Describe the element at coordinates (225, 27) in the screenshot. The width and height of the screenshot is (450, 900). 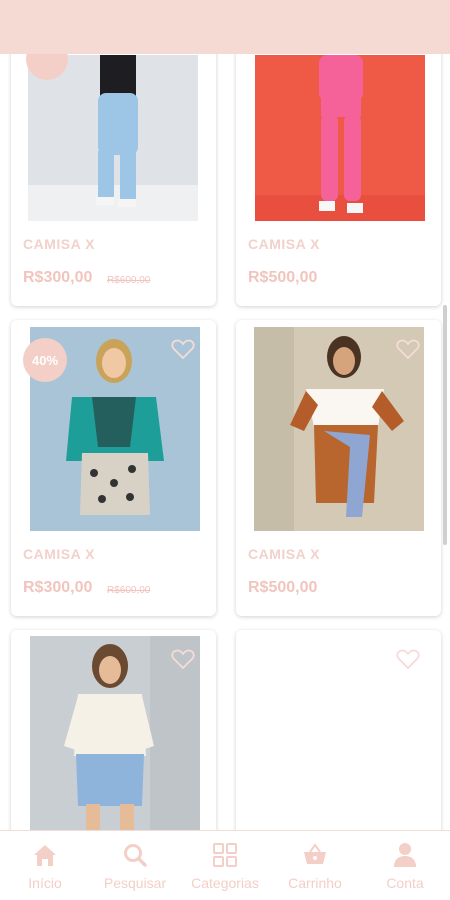
I see `top-app-bar` at that location.